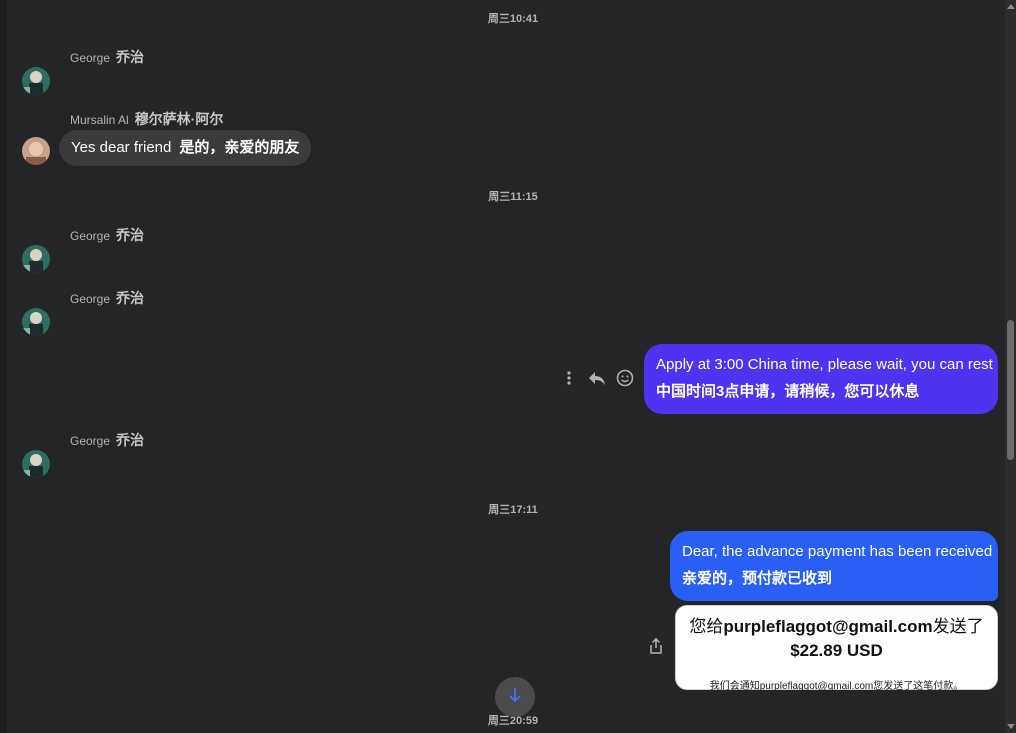 This screenshot has width=1016, height=733. I want to click on timestamp: 周三17:11, so click(513, 510).